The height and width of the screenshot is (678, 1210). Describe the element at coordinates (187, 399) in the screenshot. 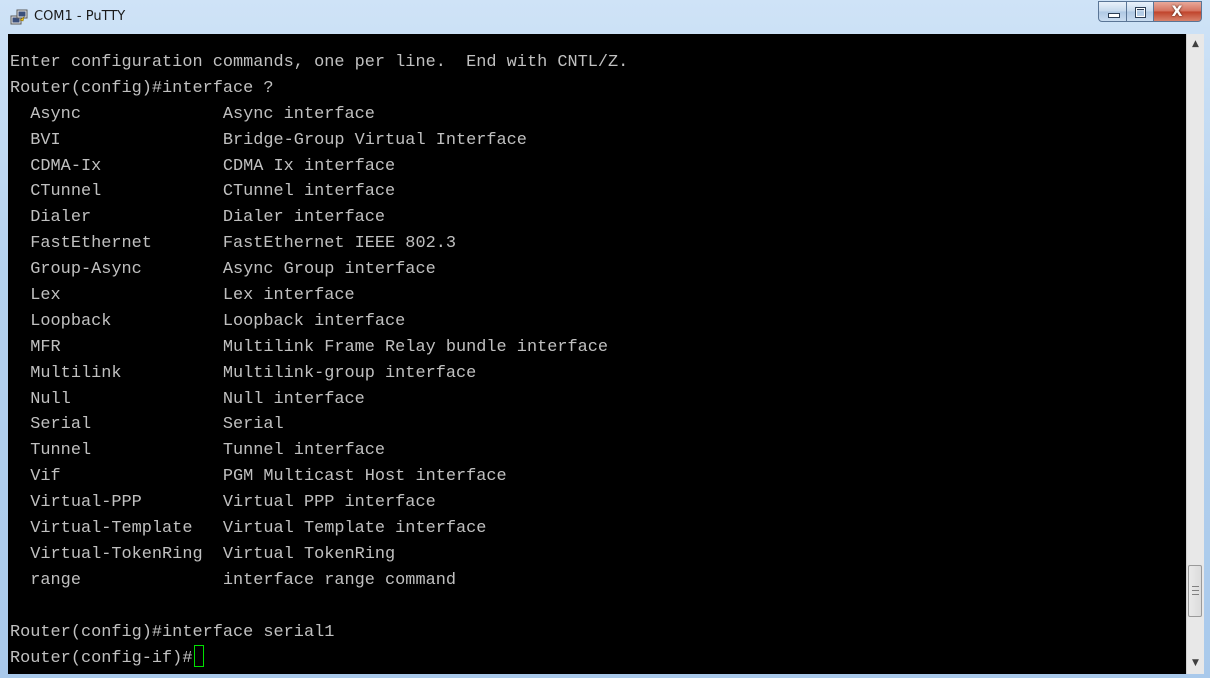

I see `terminal-line: Null Null interface` at that location.